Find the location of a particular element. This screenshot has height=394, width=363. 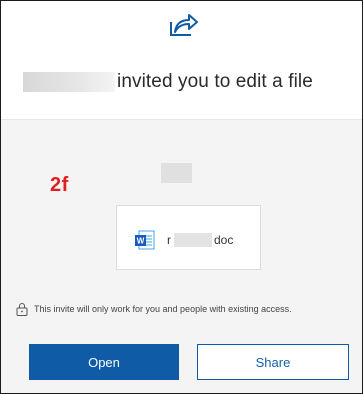

file-name-suffix: doc is located at coordinates (224, 240).